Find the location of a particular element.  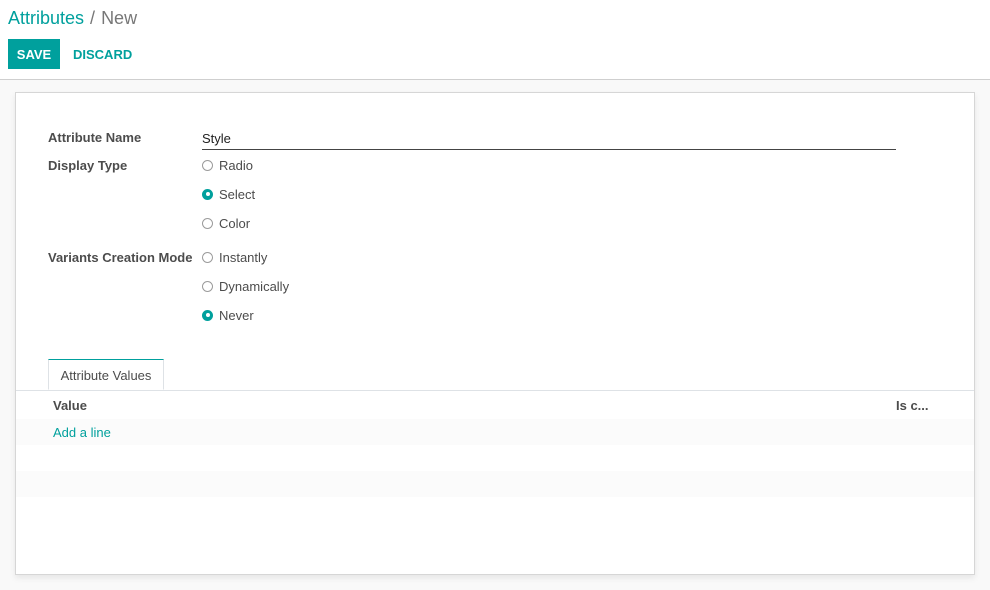

radio-label: Color is located at coordinates (235, 223).